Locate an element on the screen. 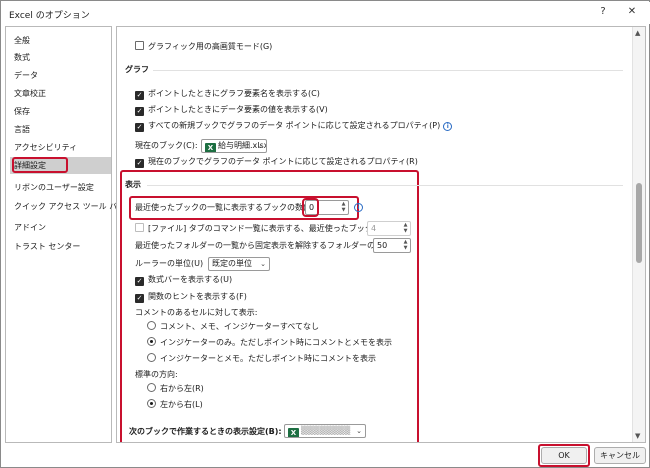  direction-label: 標準の方向: is located at coordinates (156, 374).